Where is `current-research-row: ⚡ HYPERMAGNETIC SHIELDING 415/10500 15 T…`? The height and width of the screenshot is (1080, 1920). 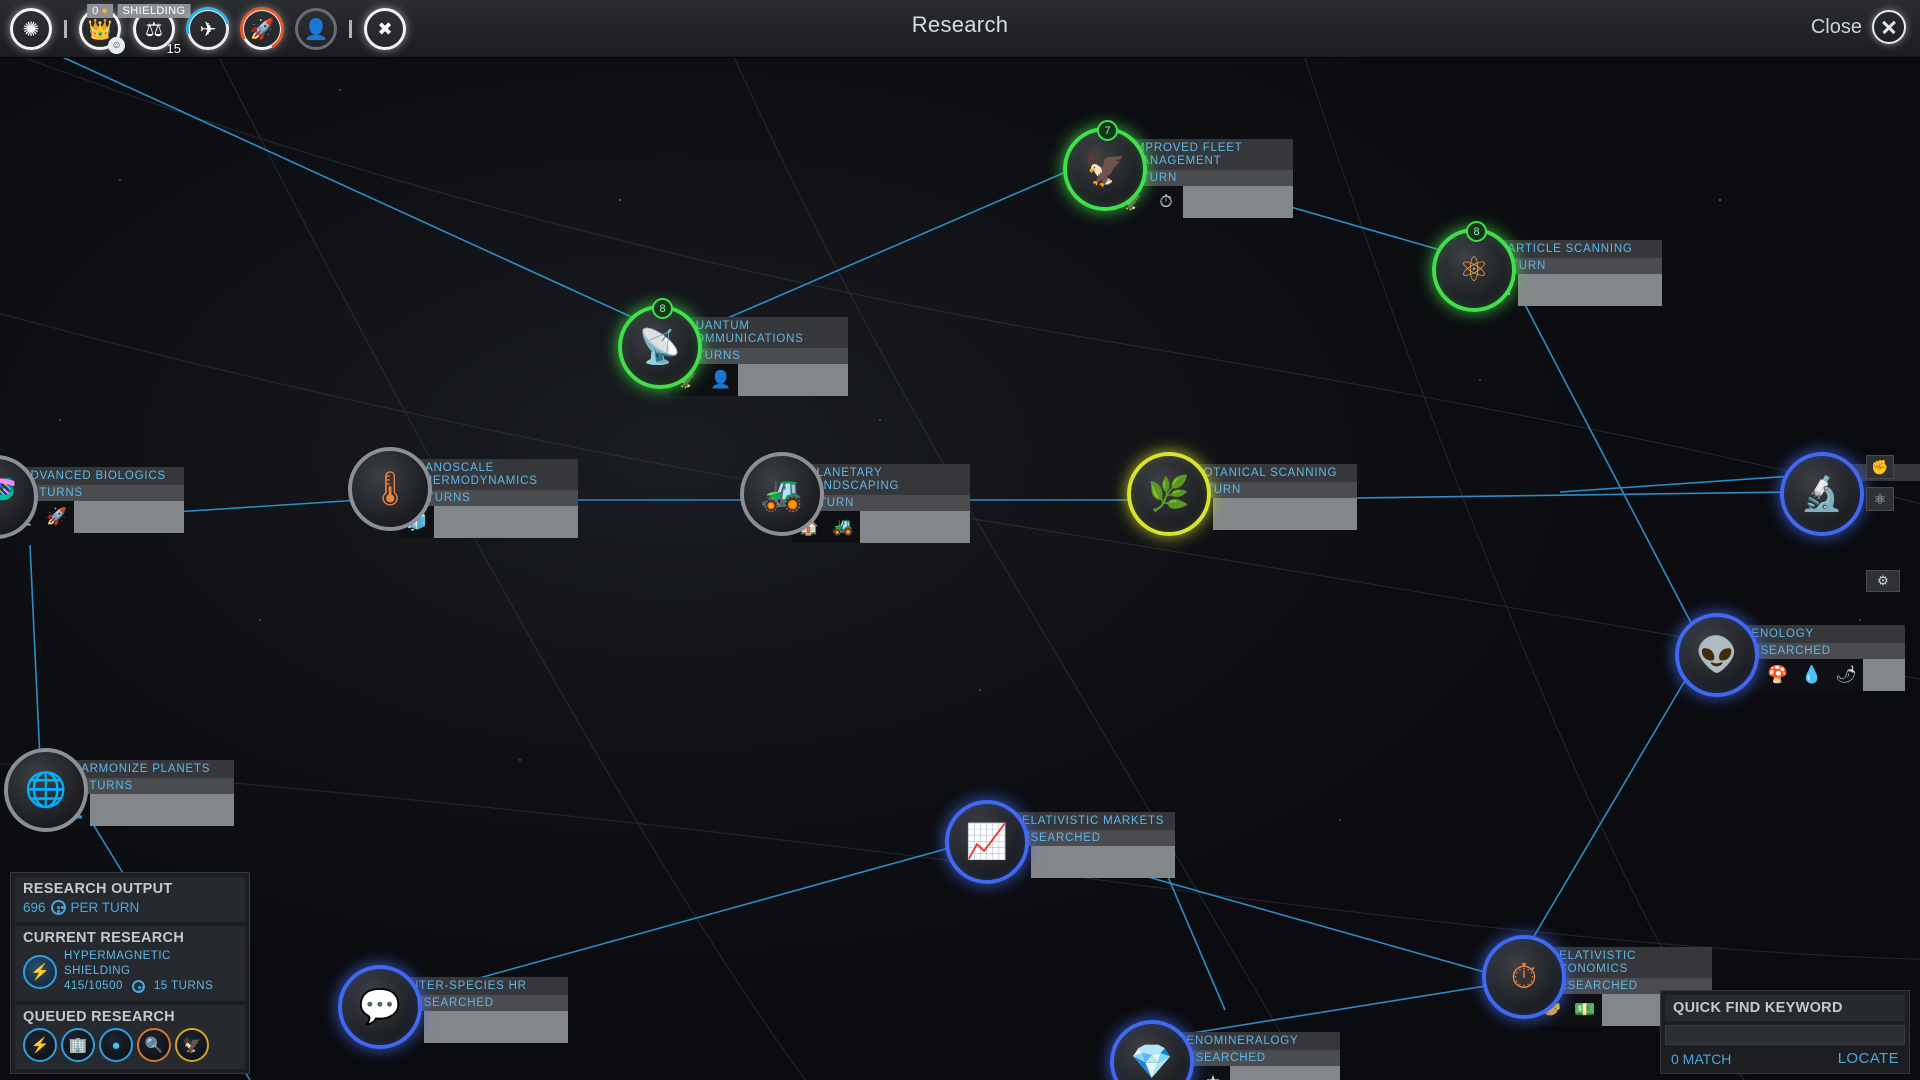 current-research-row: ⚡ HYPERMAGNETIC SHIELDING 415/10500 15 T… is located at coordinates (130, 971).